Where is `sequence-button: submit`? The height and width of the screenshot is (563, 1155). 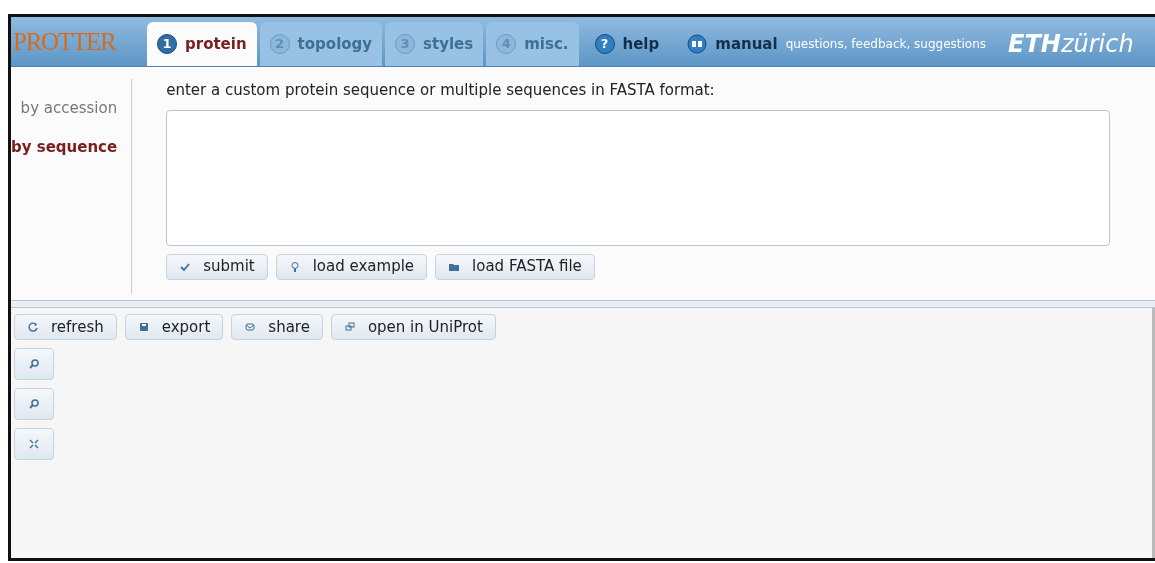
sequence-button: submit is located at coordinates (217, 266).